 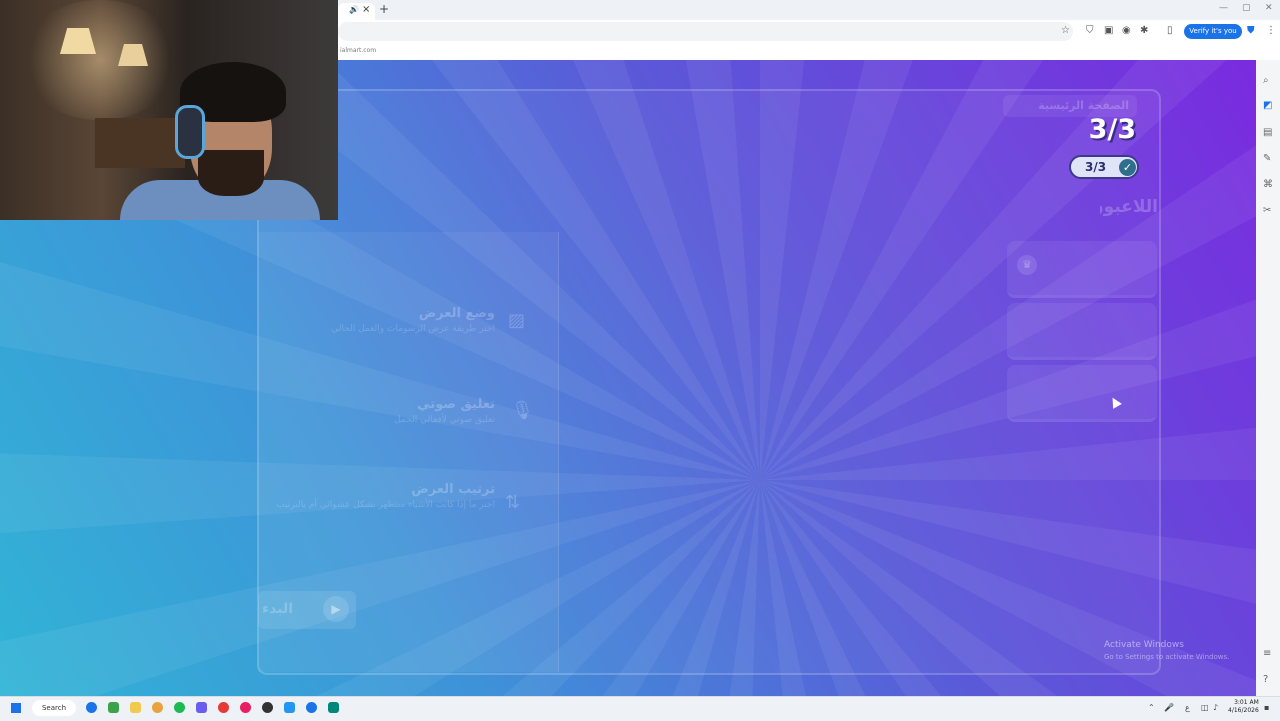 What do you see at coordinates (1144, 30) in the screenshot?
I see `extensions-puzzle-icon: ✱` at bounding box center [1144, 30].